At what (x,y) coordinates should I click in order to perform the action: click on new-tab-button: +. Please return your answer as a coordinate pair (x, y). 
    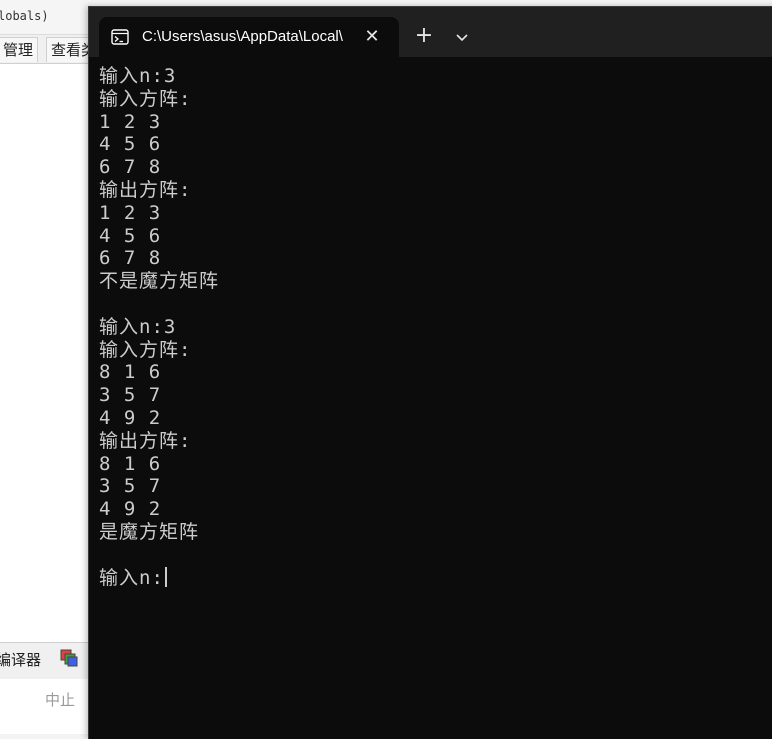
    Looking at the image, I should click on (424, 38).